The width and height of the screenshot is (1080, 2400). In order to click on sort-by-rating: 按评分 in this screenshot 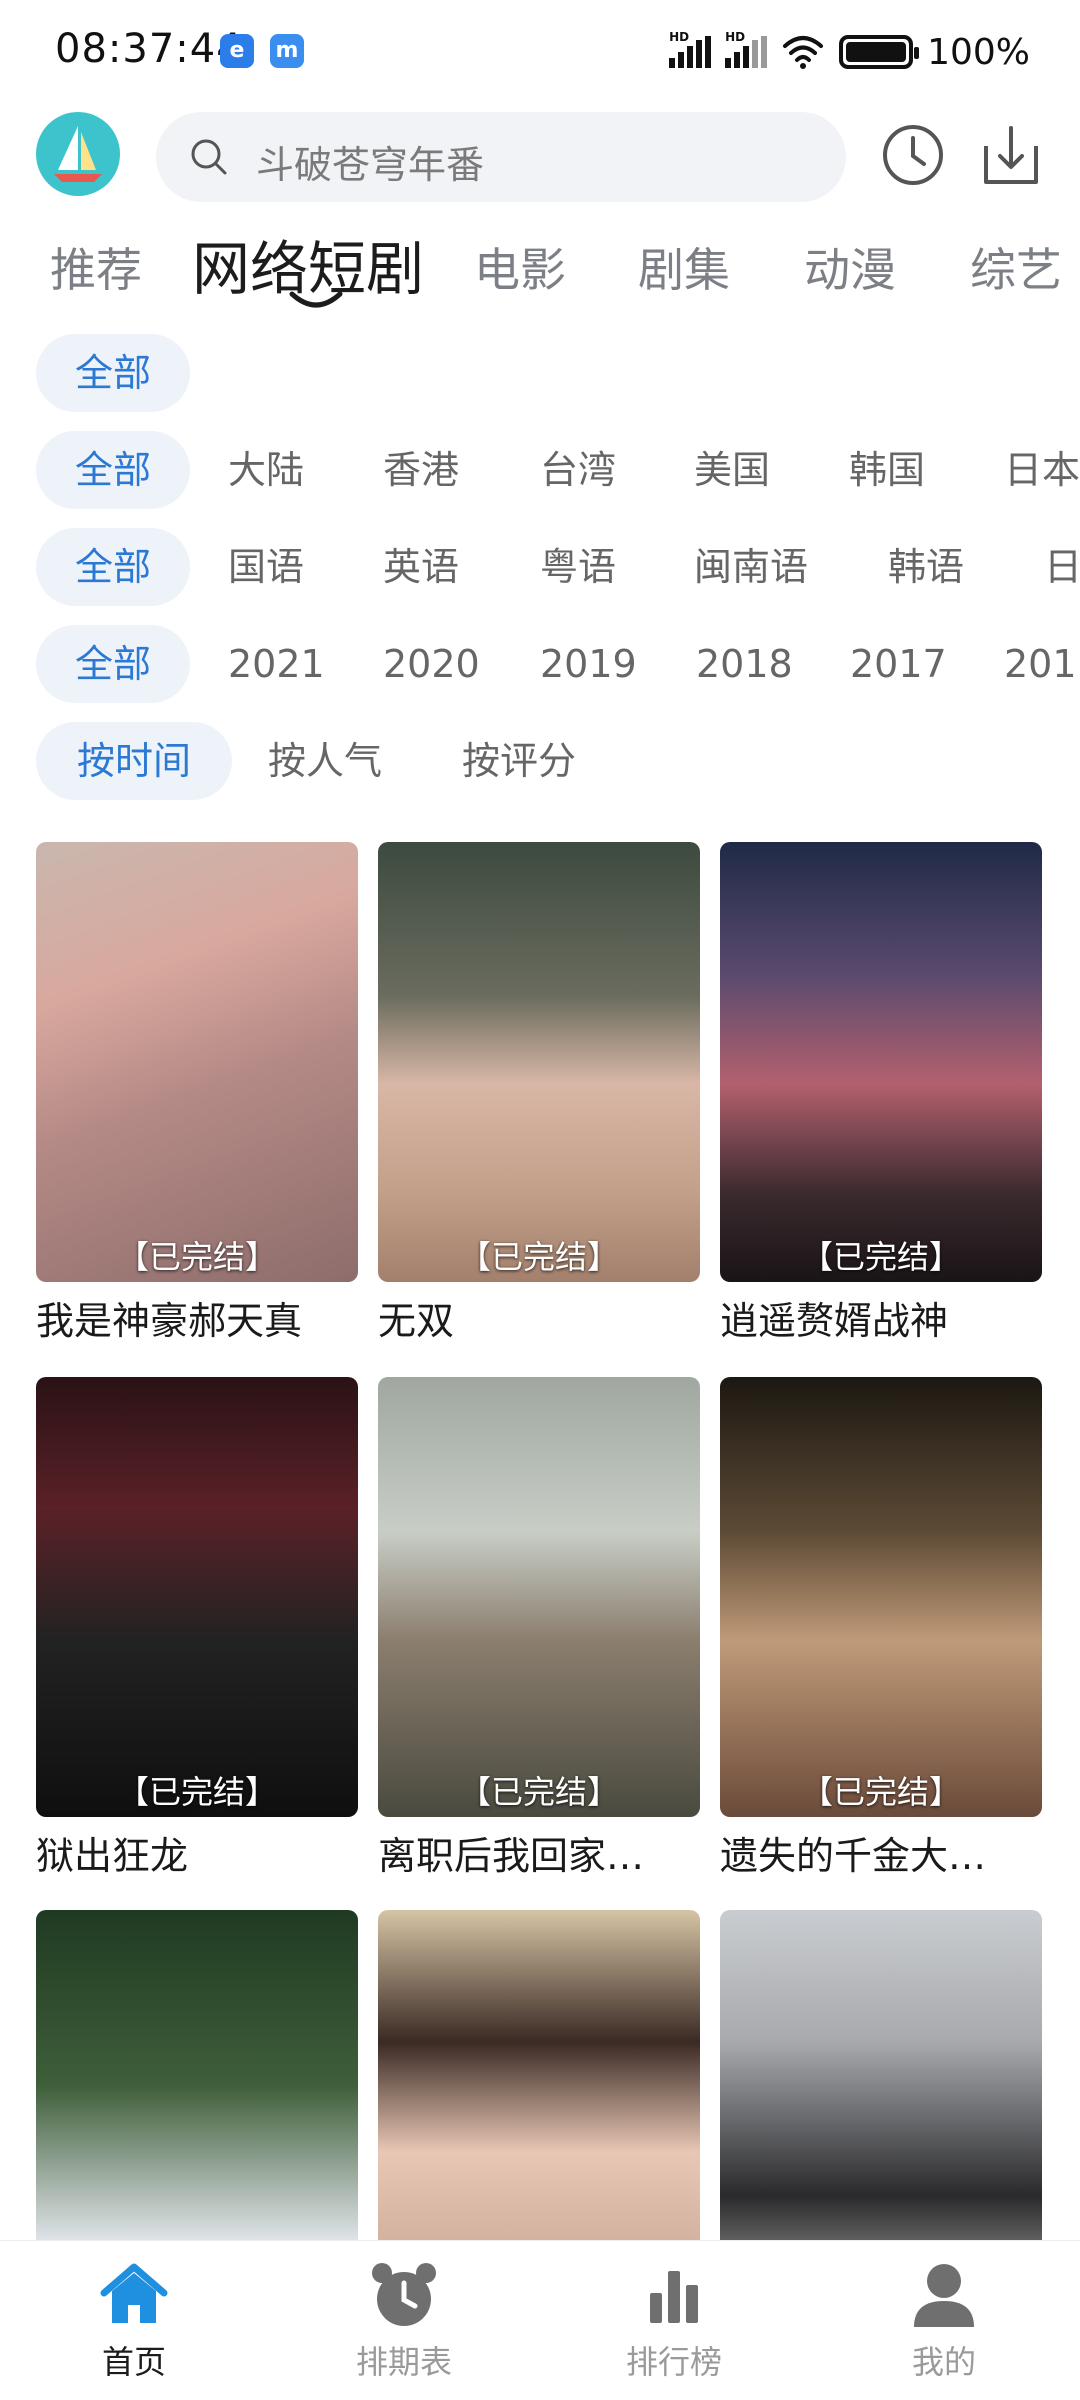, I will do `click(519, 761)`.